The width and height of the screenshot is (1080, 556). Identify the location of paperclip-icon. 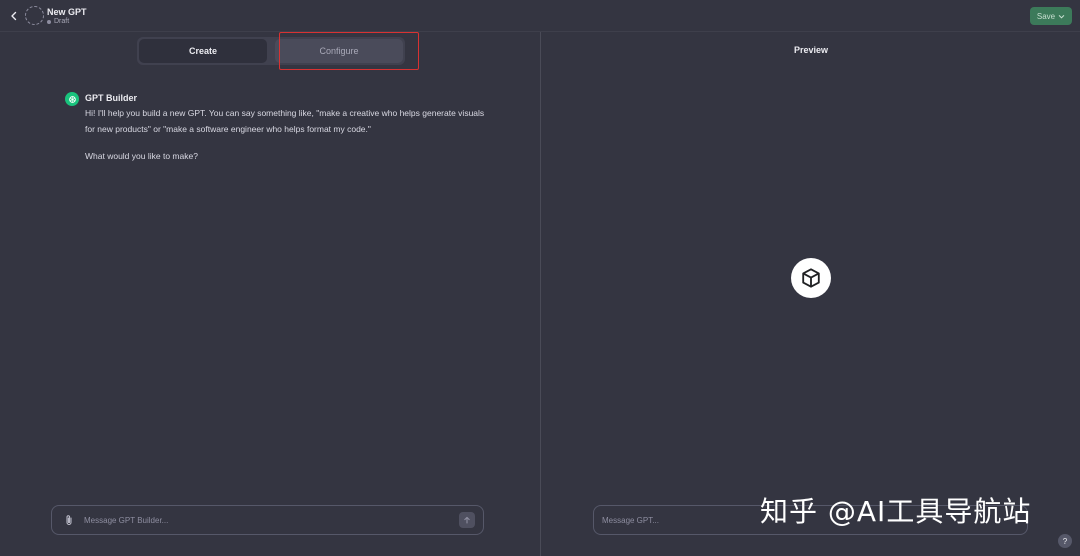
(70, 520).